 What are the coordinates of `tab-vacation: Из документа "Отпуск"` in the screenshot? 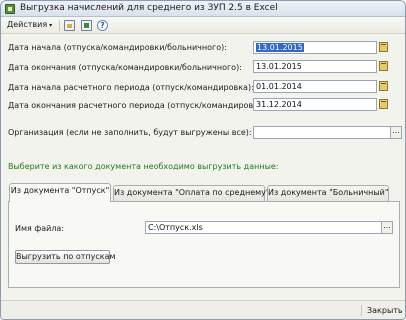 It's located at (60, 192).